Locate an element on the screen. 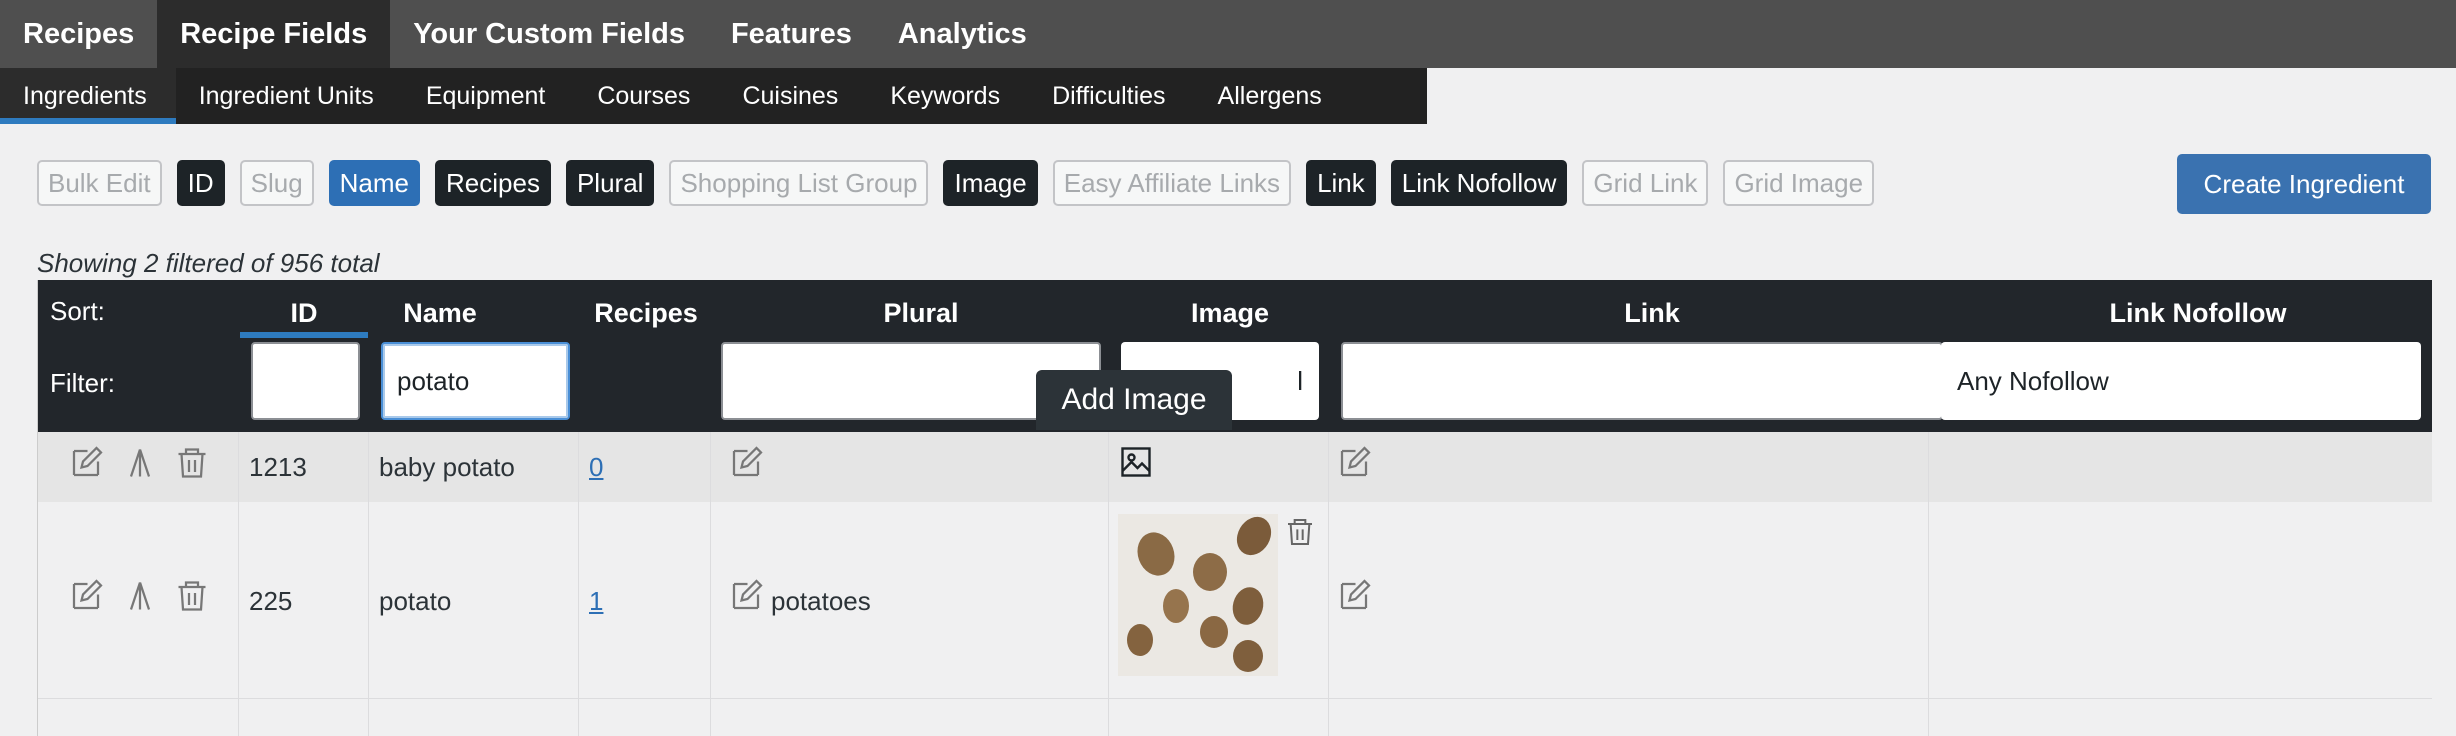 The height and width of the screenshot is (736, 2456). toggle-id: ID is located at coordinates (200, 183).